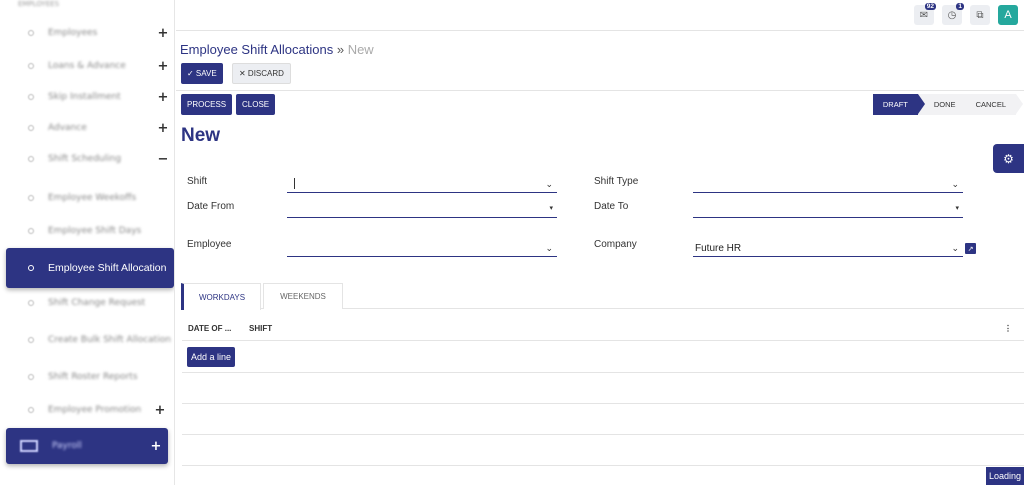 This screenshot has width=1024, height=485. Describe the element at coordinates (109, 340) in the screenshot. I see `sidebar-item-label: Create Bulk Shift Allocation` at that location.